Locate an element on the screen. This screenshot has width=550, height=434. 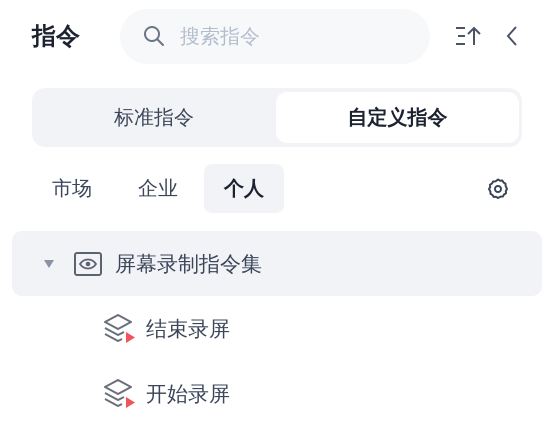
caret-icon is located at coordinates (49, 263).